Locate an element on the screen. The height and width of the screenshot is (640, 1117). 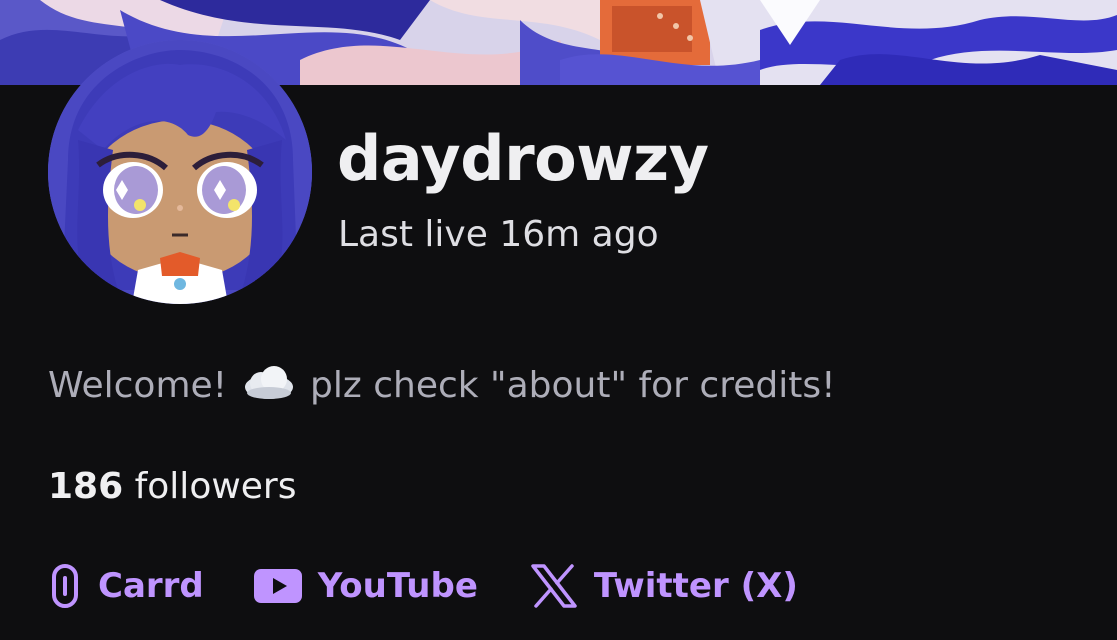
carrd-link: Carrd is located at coordinates (126, 586).